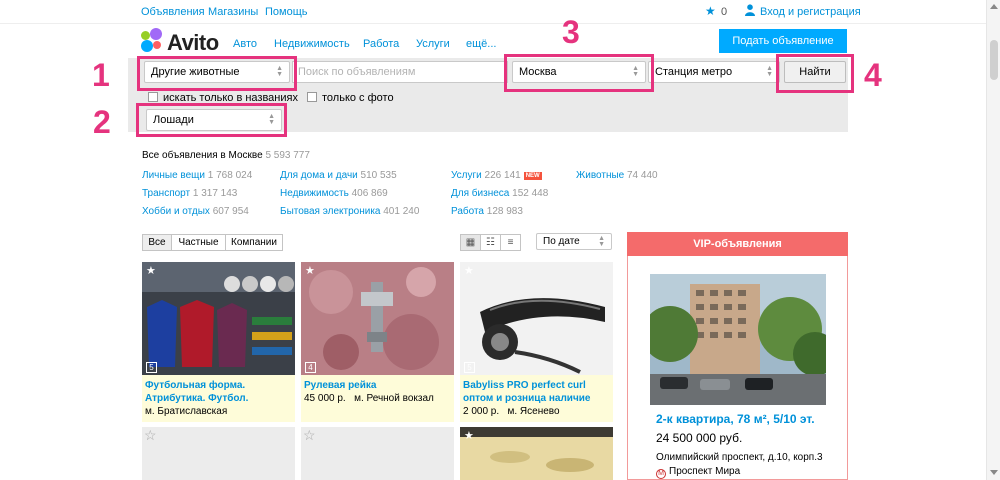 Image resolution: width=1000 pixels, height=480 pixels. I want to click on photo-count: 5, so click(469, 367).